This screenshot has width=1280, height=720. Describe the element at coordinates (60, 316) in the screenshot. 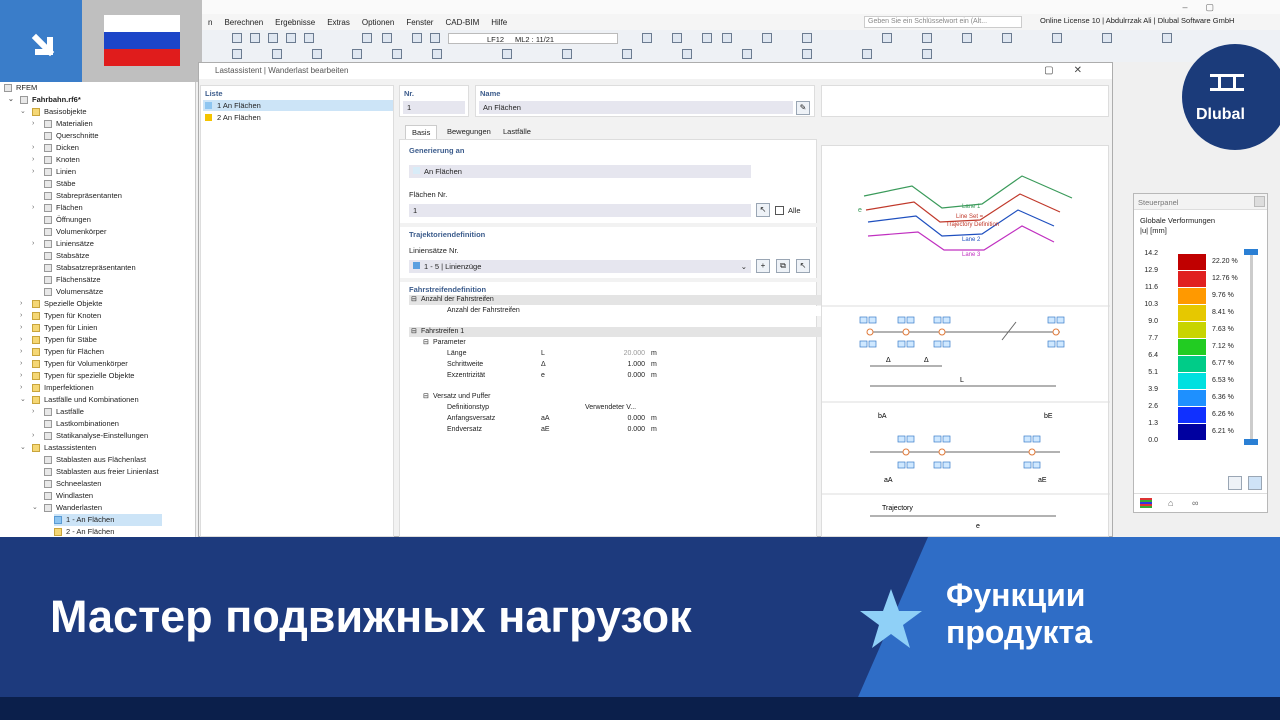

I see `nav-item: › Typen für Knoten` at that location.